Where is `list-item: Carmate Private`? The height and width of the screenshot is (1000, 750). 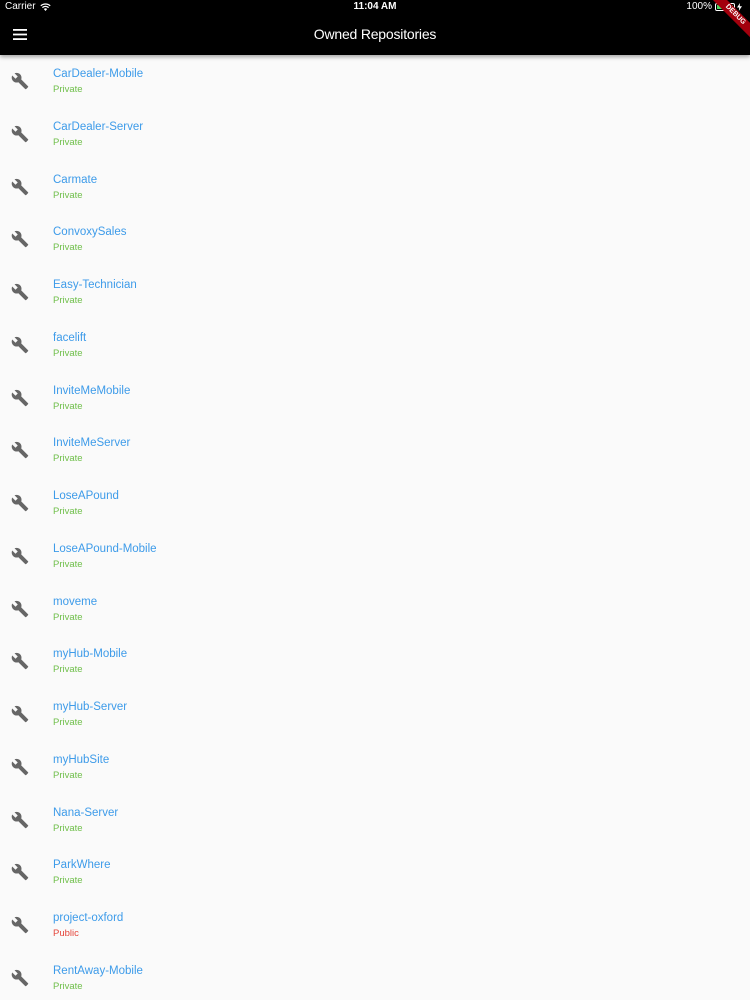
list-item: Carmate Private is located at coordinates (375, 187).